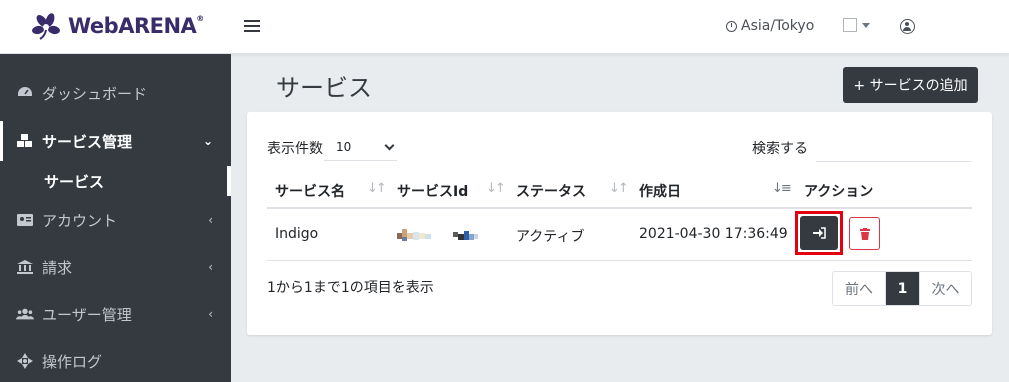 This screenshot has height=382, width=1009. What do you see at coordinates (25, 220) in the screenshot?
I see `id-card-icon` at bounding box center [25, 220].